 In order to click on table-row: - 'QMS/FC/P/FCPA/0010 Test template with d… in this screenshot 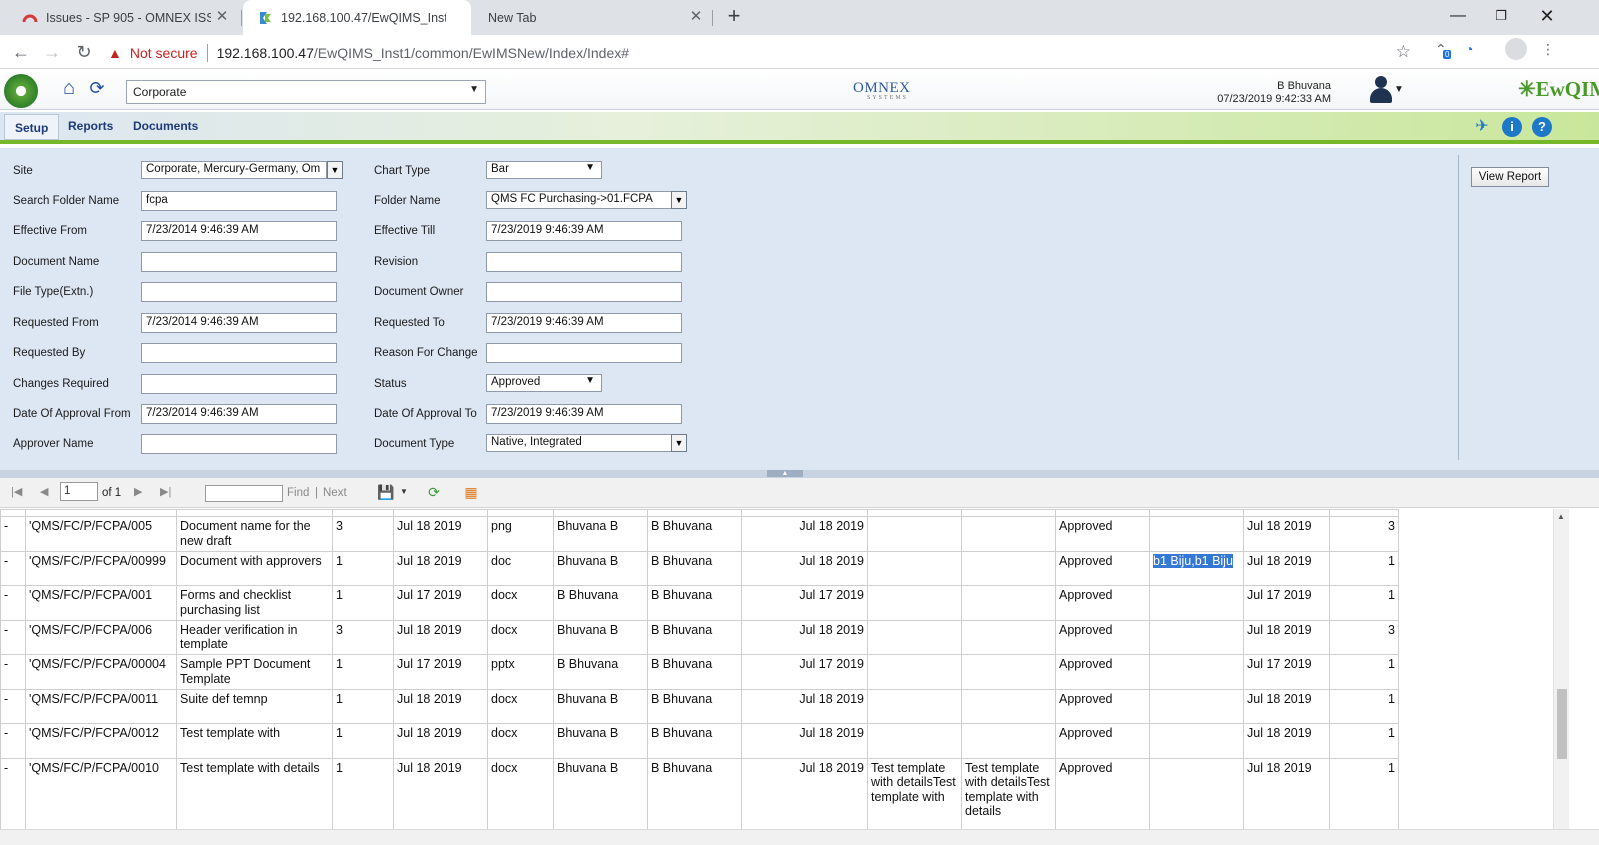, I will do `click(699, 793)`.